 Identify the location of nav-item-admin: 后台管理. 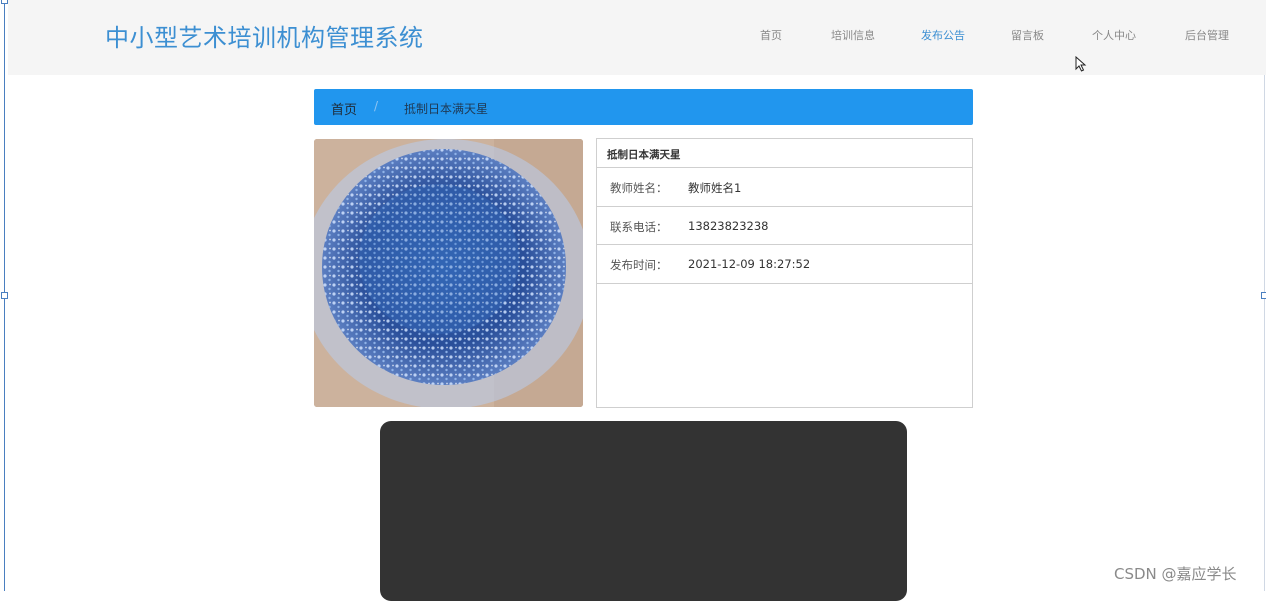
(1207, 35).